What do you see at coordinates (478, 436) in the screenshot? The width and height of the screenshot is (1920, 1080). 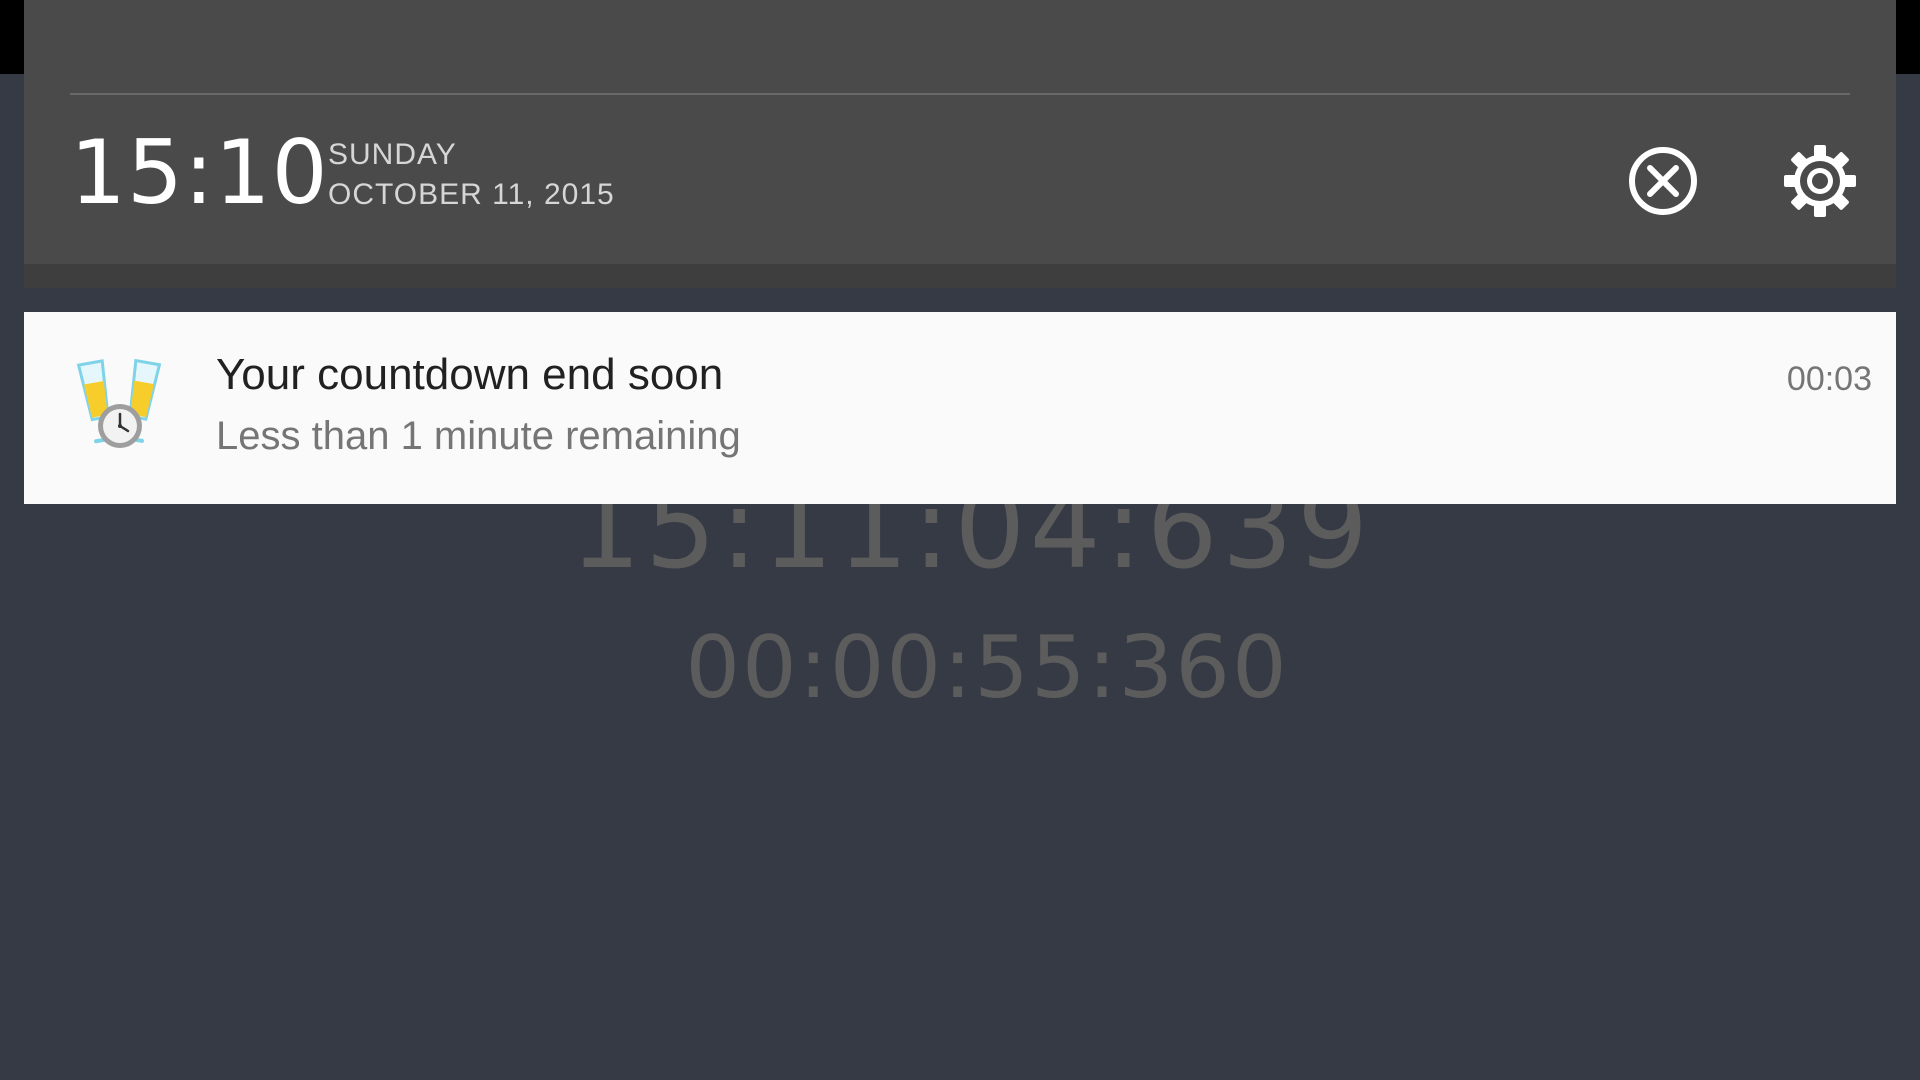 I see `notification-text: Less than 1 minute remaining` at bounding box center [478, 436].